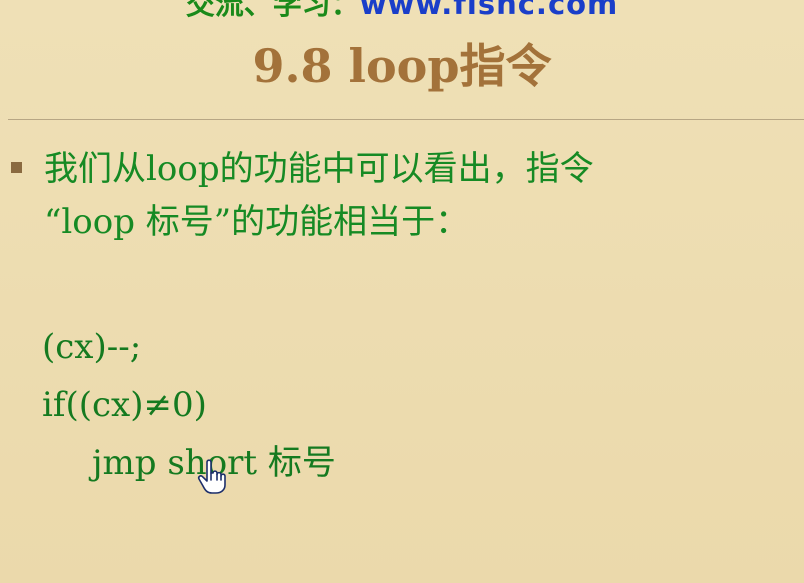 The image size is (804, 583). Describe the element at coordinates (406, 119) in the screenshot. I see `title-divider` at that location.